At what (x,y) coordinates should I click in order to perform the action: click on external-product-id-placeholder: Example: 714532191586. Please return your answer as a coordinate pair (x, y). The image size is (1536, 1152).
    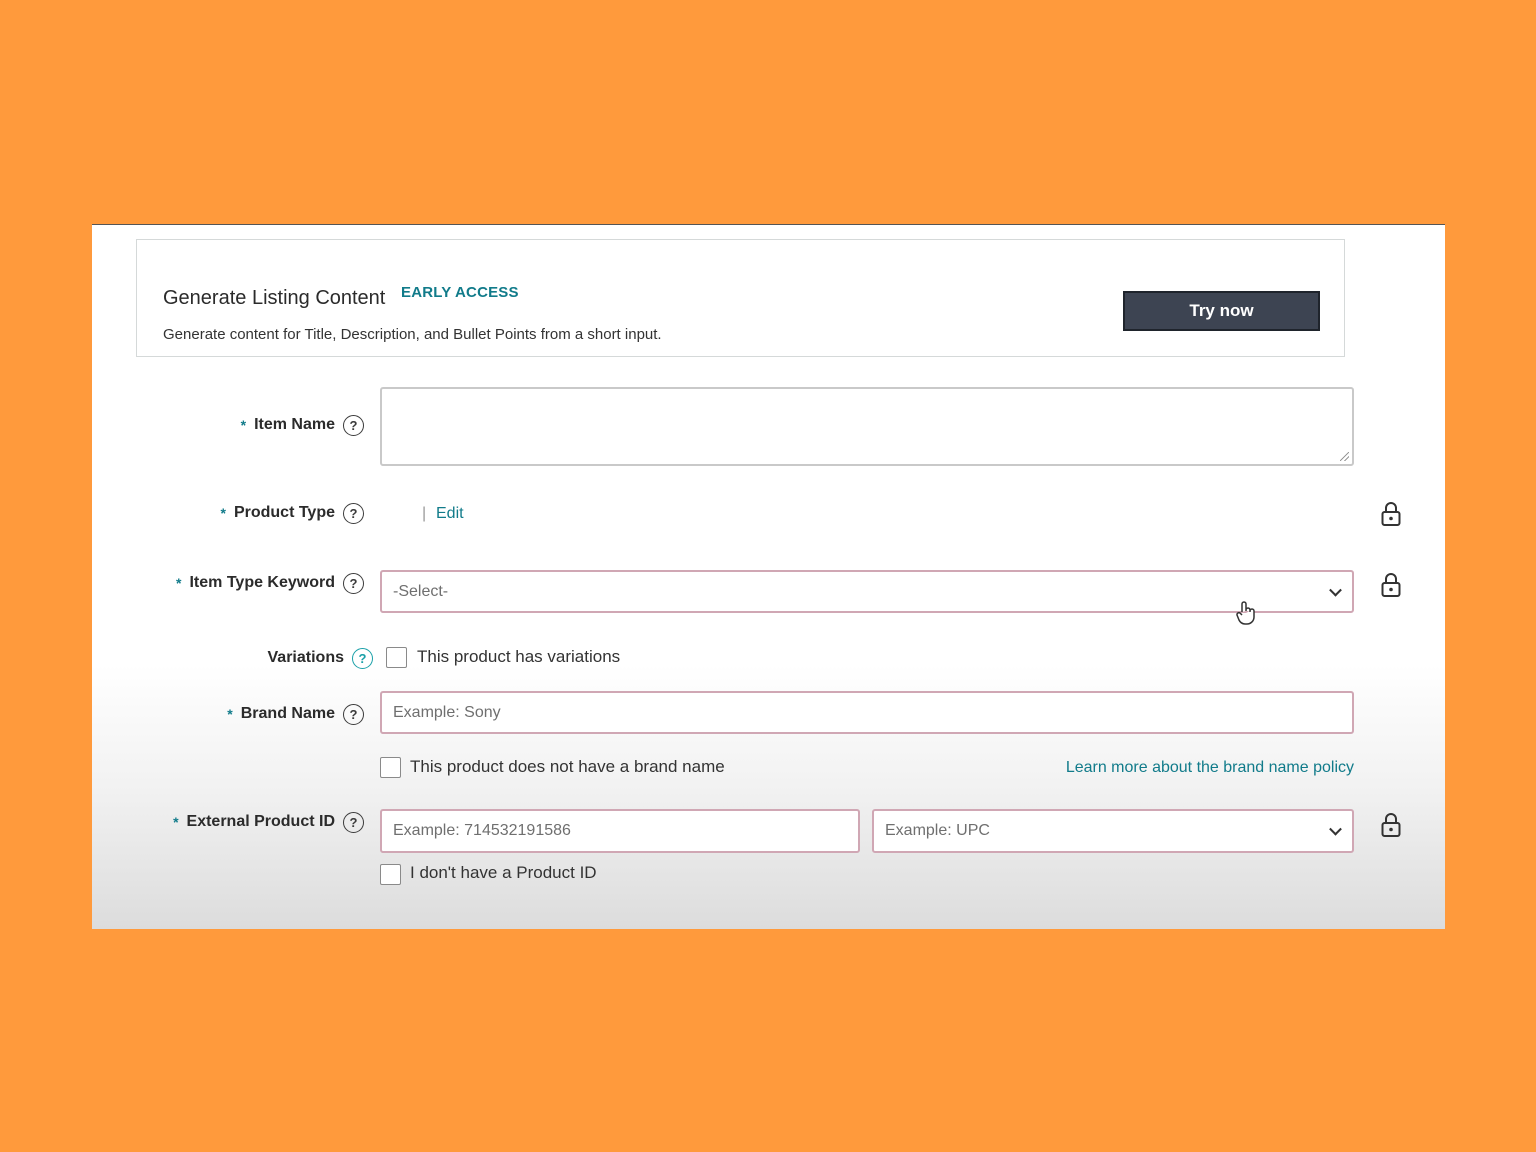
    Looking at the image, I should click on (482, 830).